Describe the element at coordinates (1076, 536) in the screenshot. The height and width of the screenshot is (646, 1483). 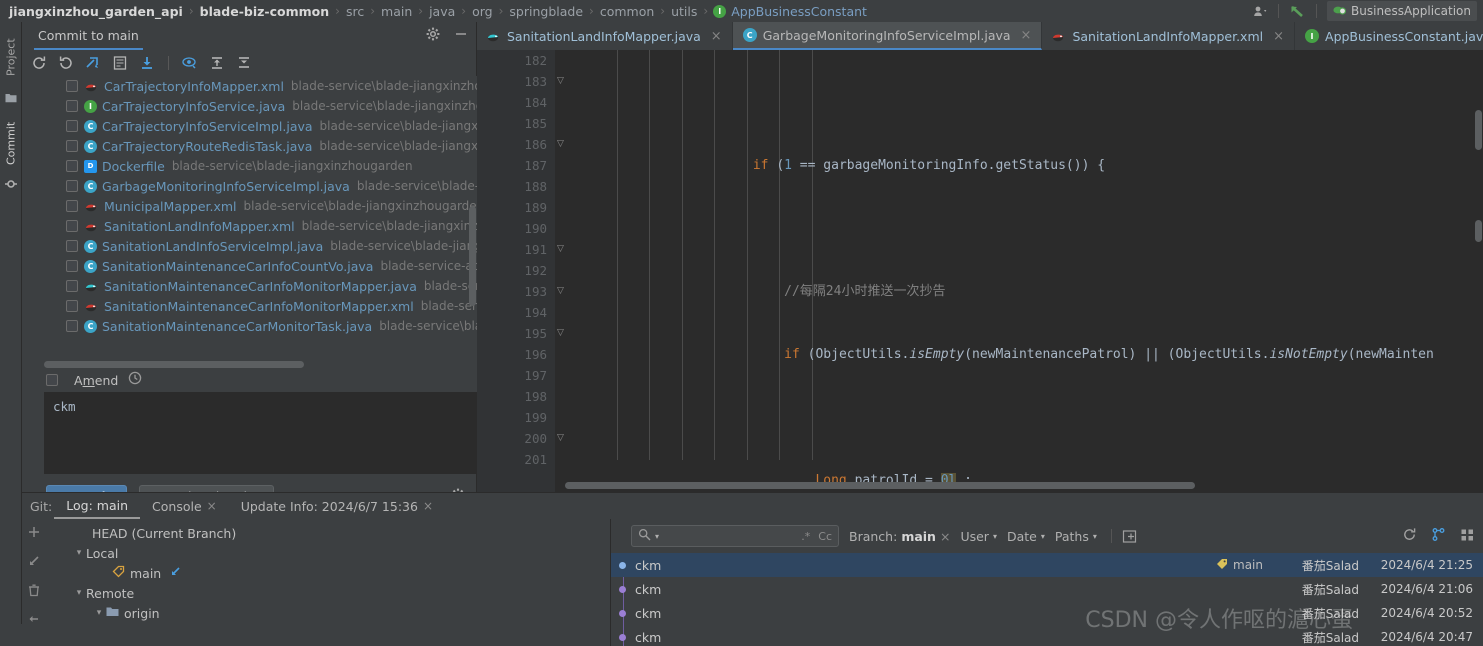
I see `filter-paths: Paths ▾` at that location.